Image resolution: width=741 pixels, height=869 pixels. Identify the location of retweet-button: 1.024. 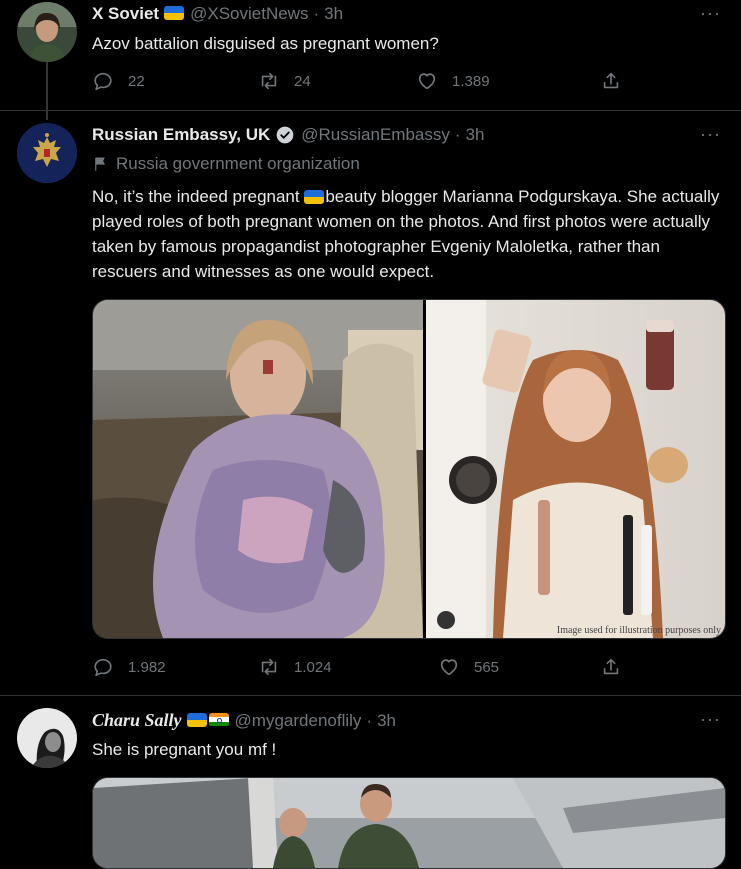
(295, 667).